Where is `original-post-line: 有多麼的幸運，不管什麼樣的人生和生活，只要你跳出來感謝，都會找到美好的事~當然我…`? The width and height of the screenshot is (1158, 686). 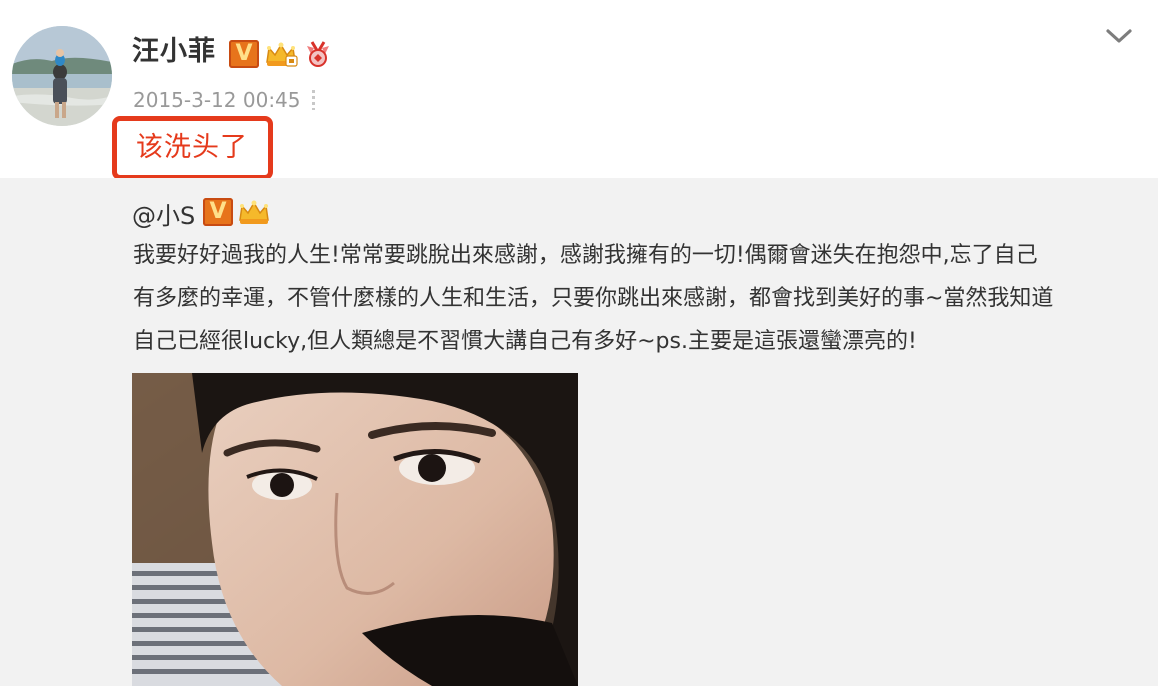 original-post-line: 有多麼的幸運，不管什麼樣的人生和生活，只要你跳出來感謝，都會找到美好的事~當然我… is located at coordinates (593, 298).